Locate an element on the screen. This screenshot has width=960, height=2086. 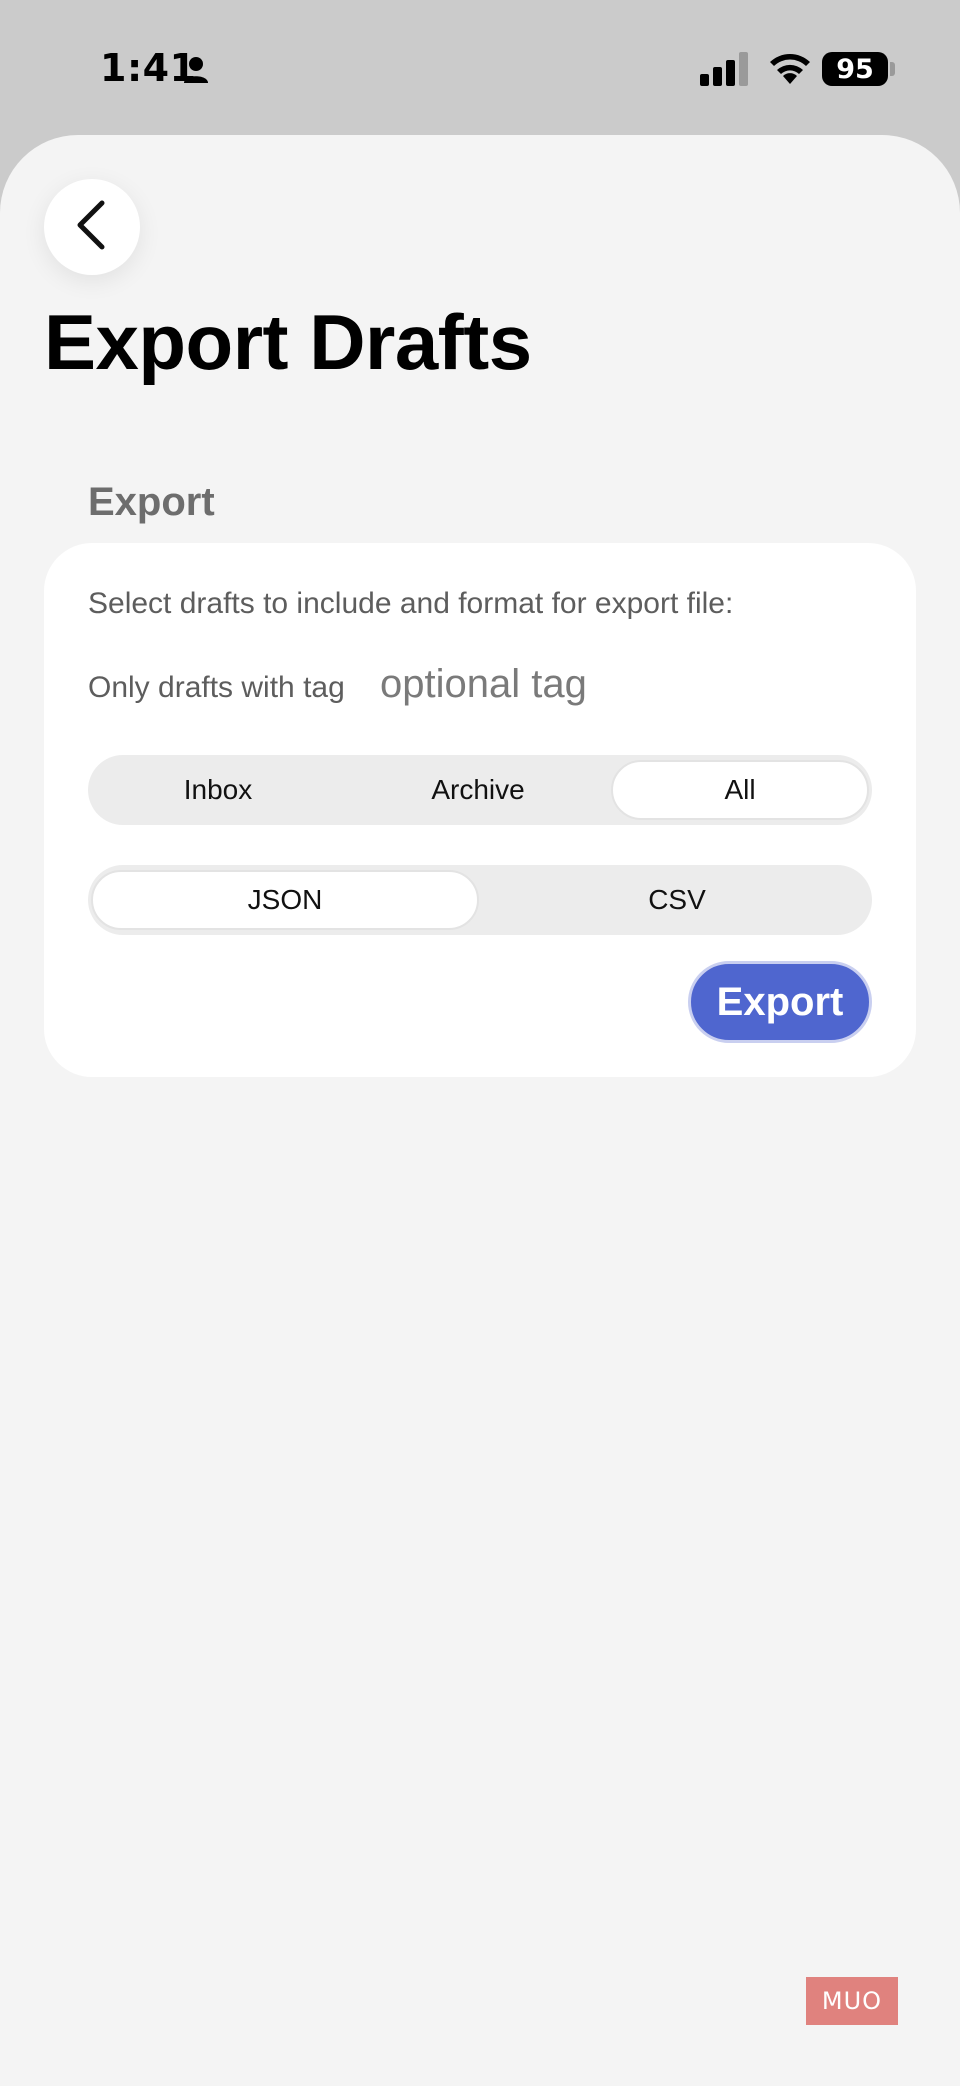
battery-icon: 95 is located at coordinates (855, 69).